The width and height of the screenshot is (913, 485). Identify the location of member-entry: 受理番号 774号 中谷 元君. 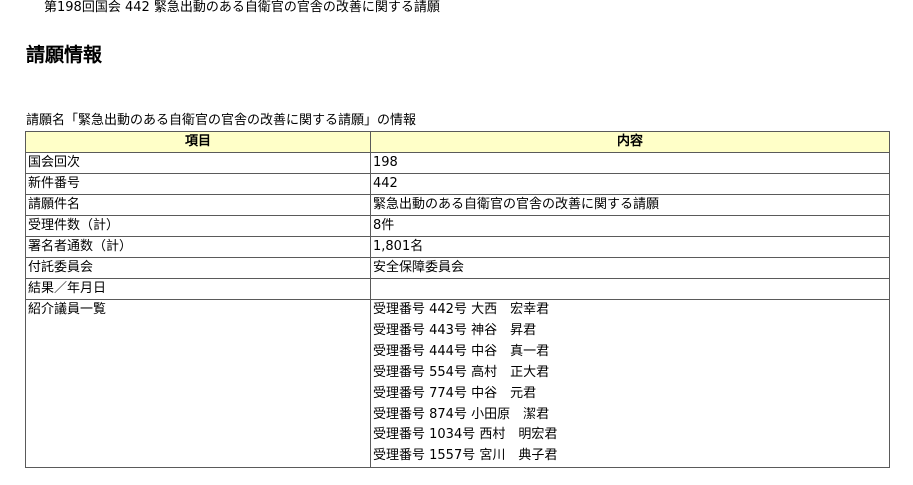
(455, 393).